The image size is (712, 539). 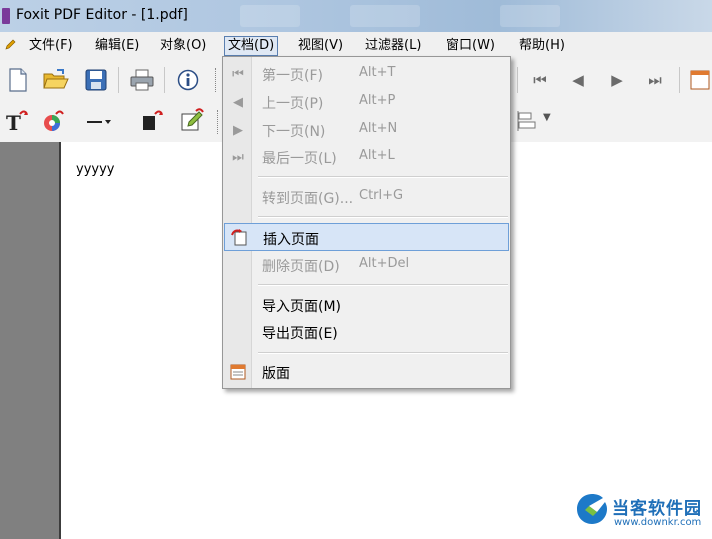 What do you see at coordinates (300, 334) in the screenshot?
I see `menu-item-label: 导出页面(E)` at bounding box center [300, 334].